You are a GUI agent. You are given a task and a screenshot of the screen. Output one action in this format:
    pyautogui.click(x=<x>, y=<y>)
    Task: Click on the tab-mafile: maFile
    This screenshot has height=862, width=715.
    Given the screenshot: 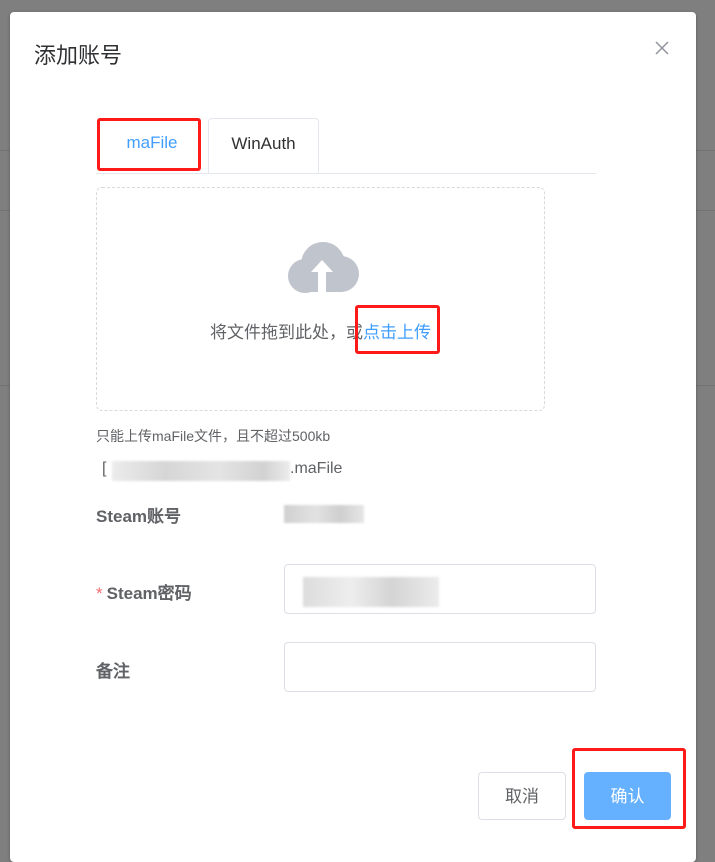 What is the action you would take?
    pyautogui.click(x=152, y=145)
    